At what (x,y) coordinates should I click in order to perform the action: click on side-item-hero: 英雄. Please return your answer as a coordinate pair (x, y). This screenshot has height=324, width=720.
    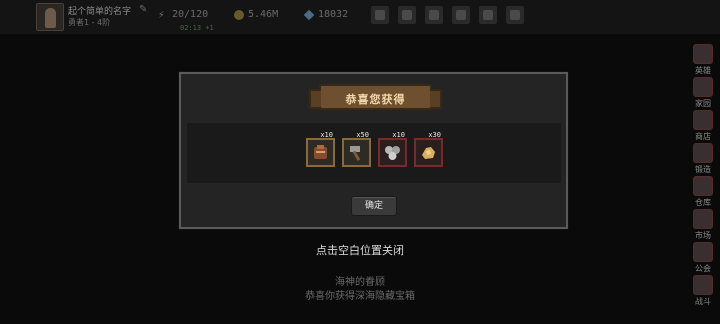
    Looking at the image, I should click on (703, 60).